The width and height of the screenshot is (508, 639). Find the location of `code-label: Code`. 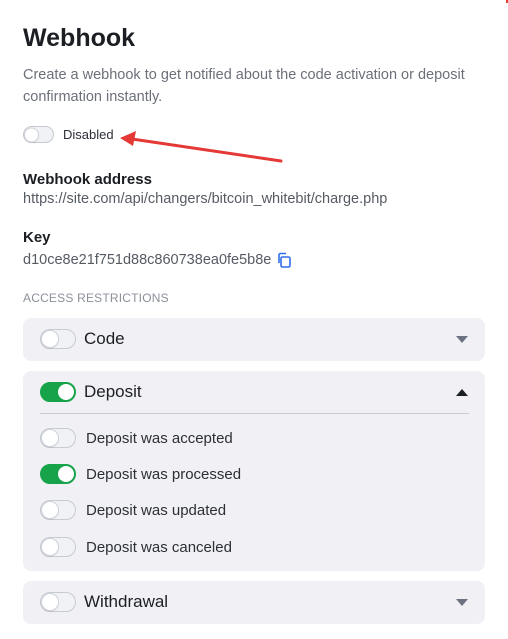

code-label: Code is located at coordinates (104, 338).